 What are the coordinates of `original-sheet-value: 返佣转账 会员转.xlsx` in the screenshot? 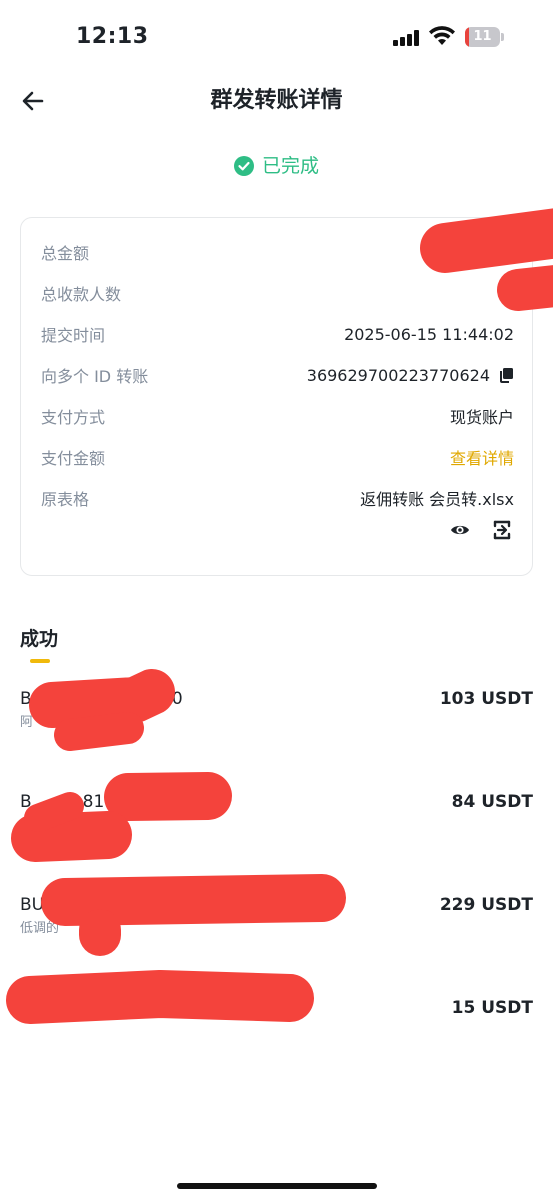 It's located at (437, 499).